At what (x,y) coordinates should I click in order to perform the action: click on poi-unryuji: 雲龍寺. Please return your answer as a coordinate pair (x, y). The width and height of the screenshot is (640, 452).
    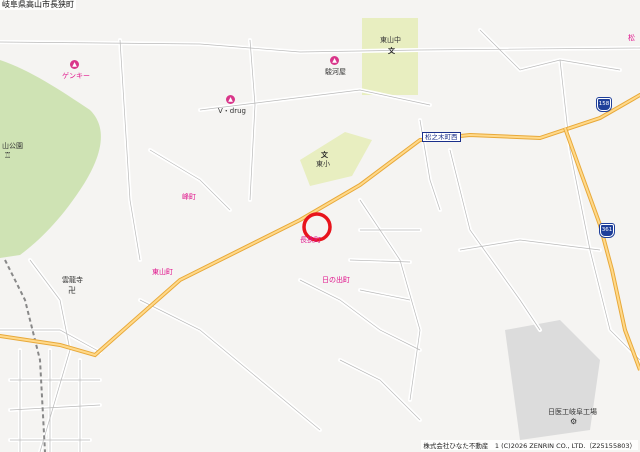
    Looking at the image, I should click on (72, 280).